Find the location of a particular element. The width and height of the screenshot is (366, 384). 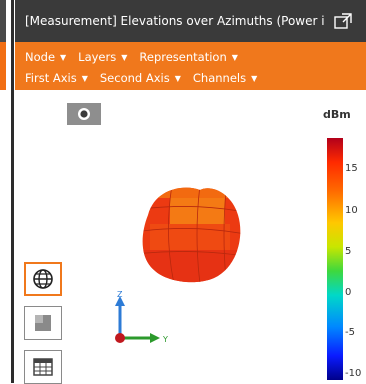

axis-triad: Z Y is located at coordinates (143, 322).